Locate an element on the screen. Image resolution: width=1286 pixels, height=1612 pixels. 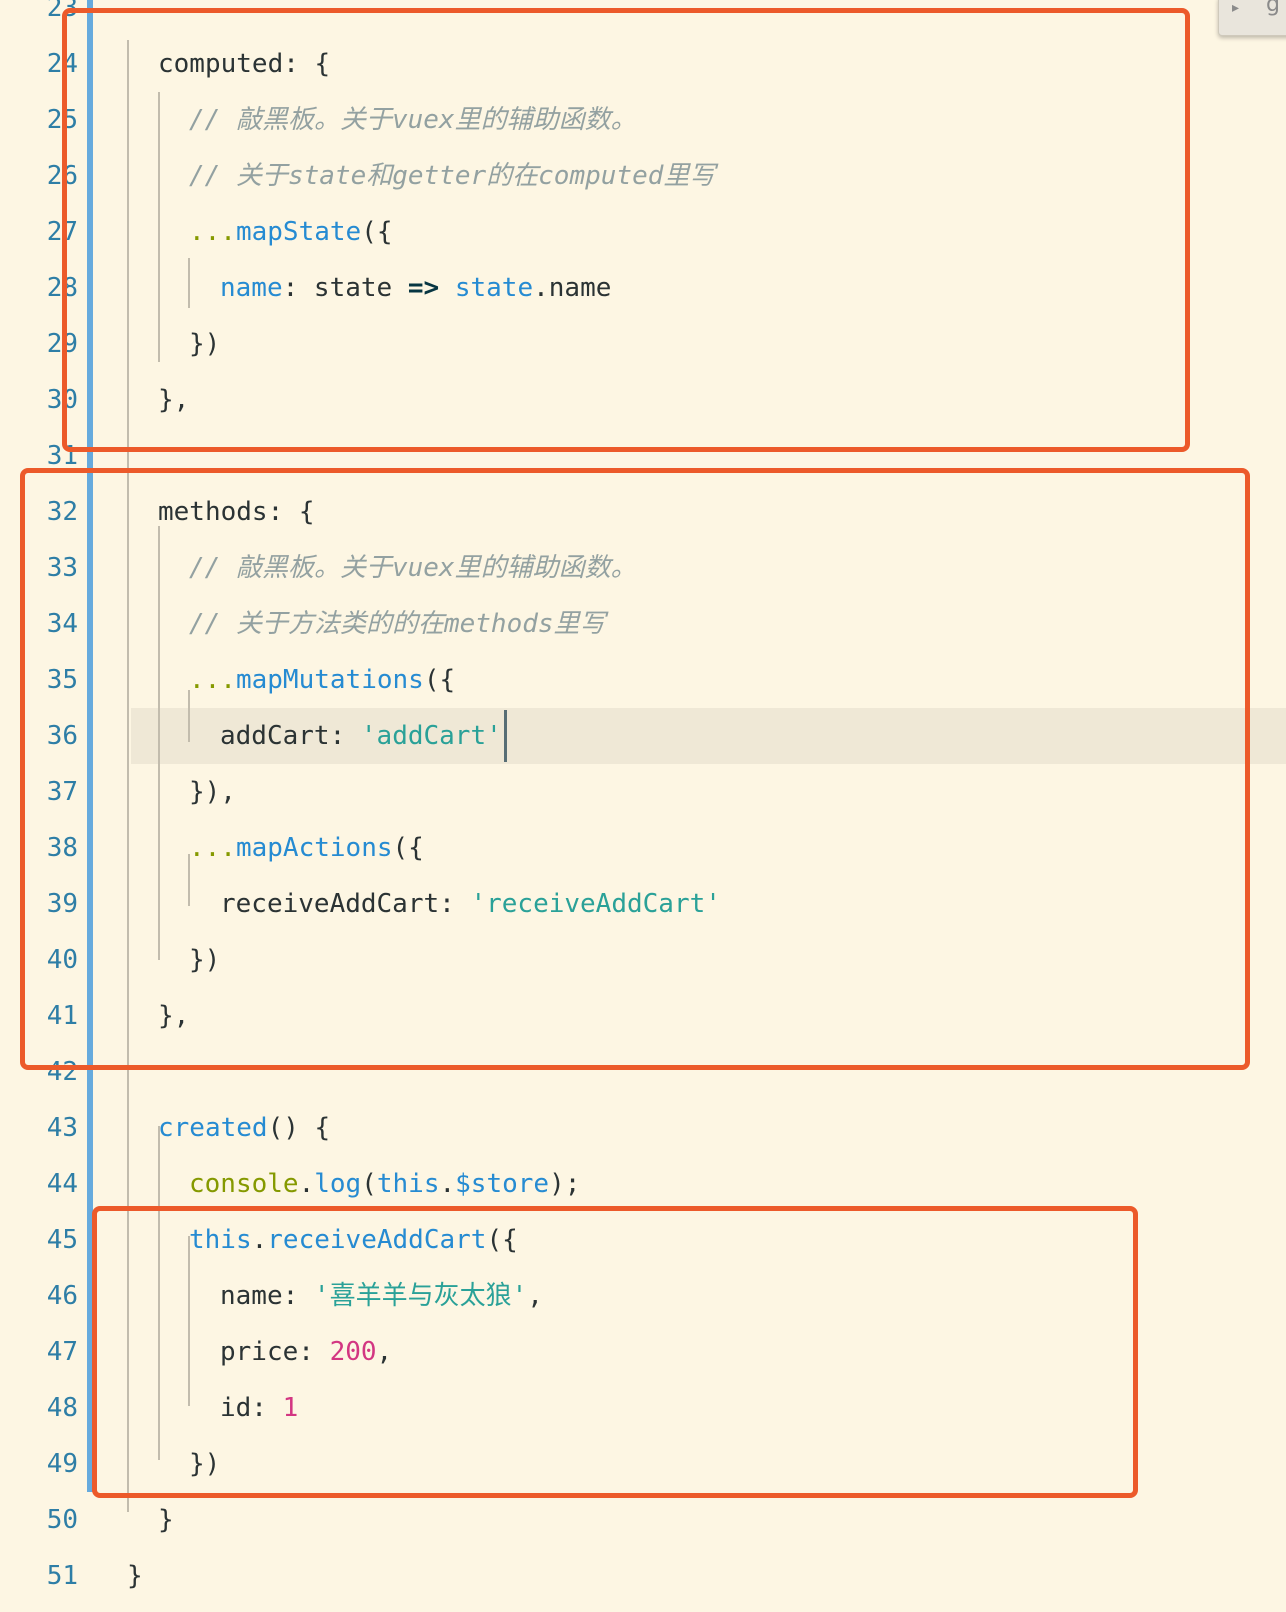
annotation-box-receive-call is located at coordinates (615, 1352).